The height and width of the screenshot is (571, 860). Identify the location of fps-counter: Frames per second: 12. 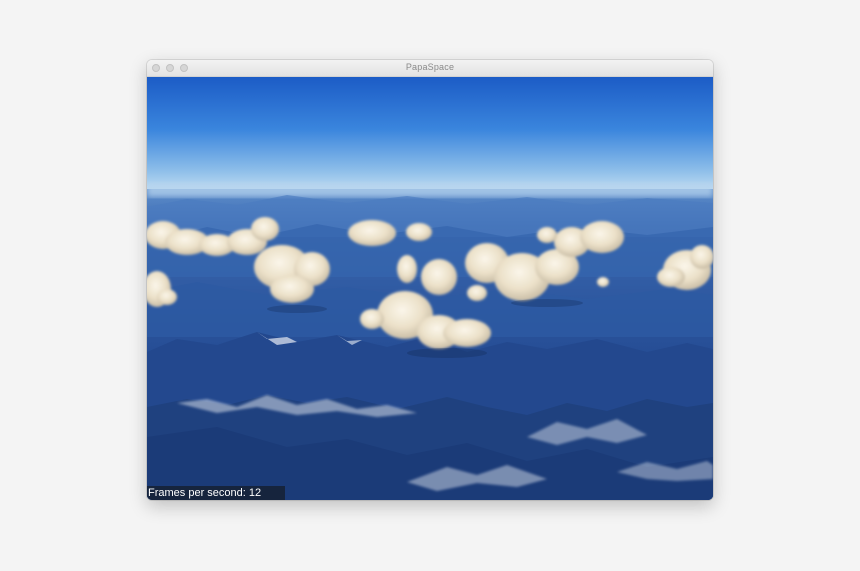
(216, 493).